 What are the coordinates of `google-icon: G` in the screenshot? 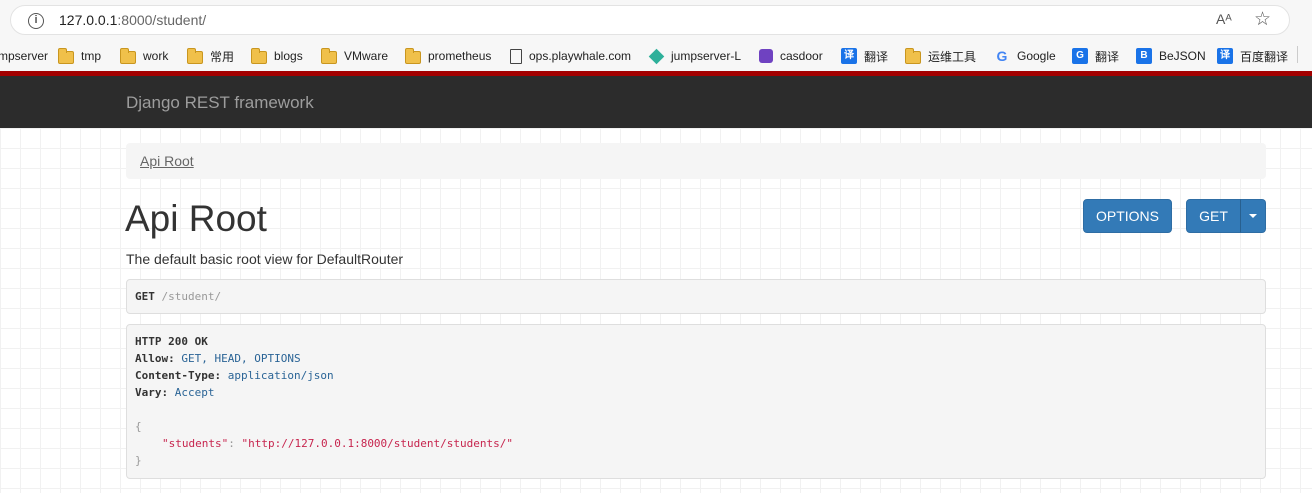 It's located at (1002, 56).